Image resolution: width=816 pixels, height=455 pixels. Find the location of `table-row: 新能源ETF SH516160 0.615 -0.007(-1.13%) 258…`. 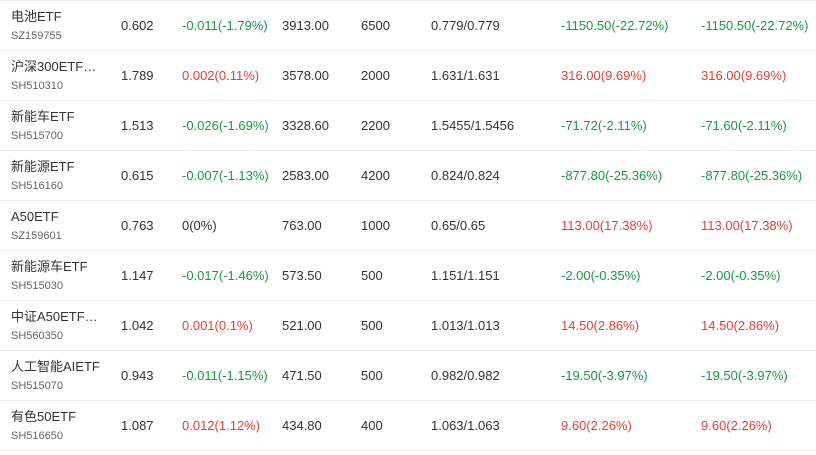

table-row: 新能源ETF SH516160 0.615 -0.007(-1.13%) 258… is located at coordinates (408, 176).